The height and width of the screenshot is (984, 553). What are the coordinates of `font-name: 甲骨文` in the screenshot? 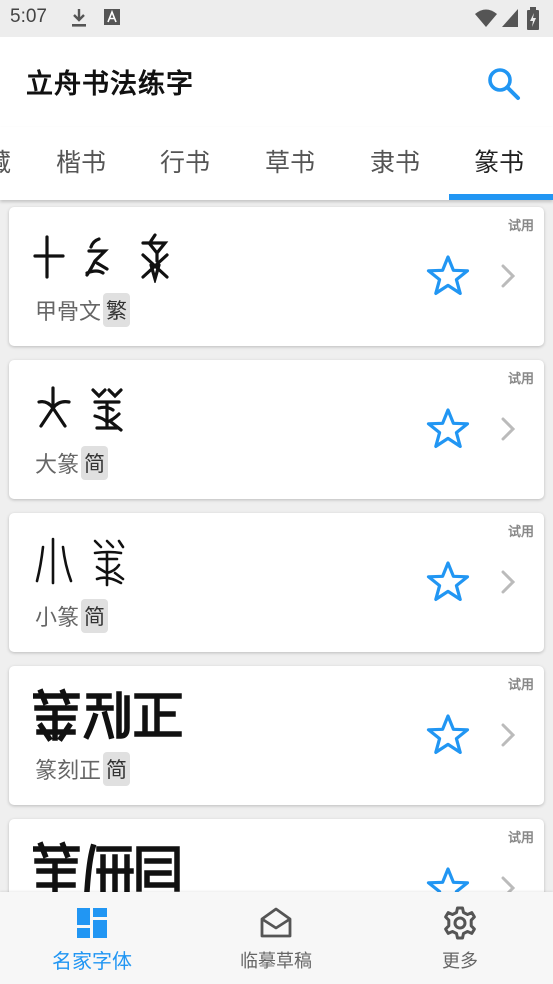 It's located at (68, 312).